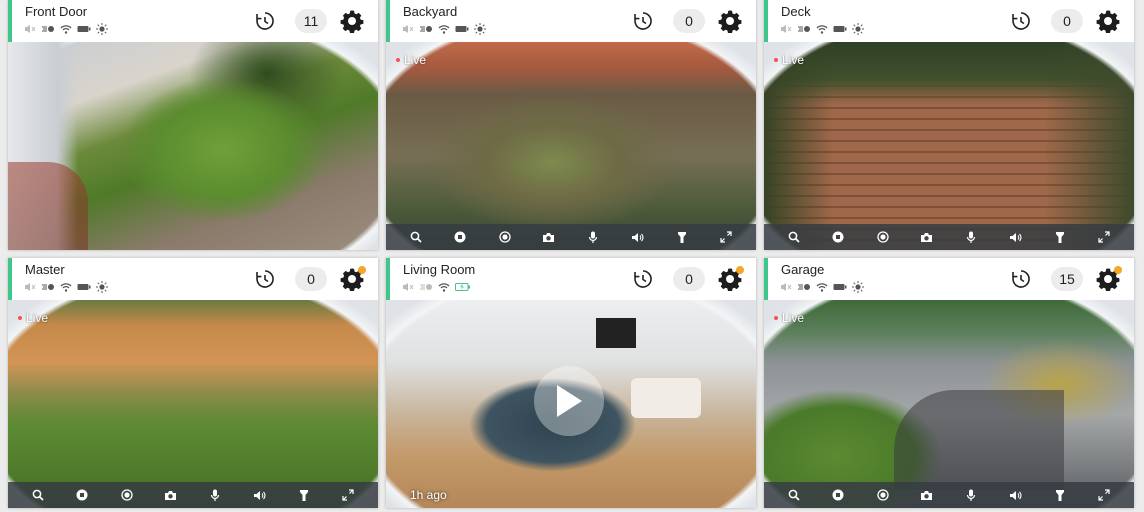 The image size is (1144, 512). What do you see at coordinates (949, 279) in the screenshot?
I see `card-header: Garage 15` at bounding box center [949, 279].